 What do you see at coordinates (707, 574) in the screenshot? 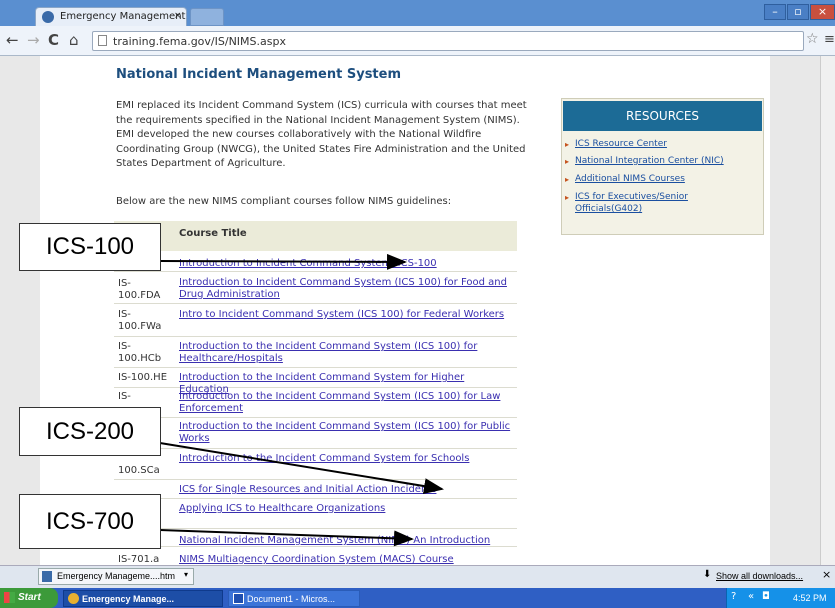
I see `download-arrow-icon: ⬇` at bounding box center [707, 574].